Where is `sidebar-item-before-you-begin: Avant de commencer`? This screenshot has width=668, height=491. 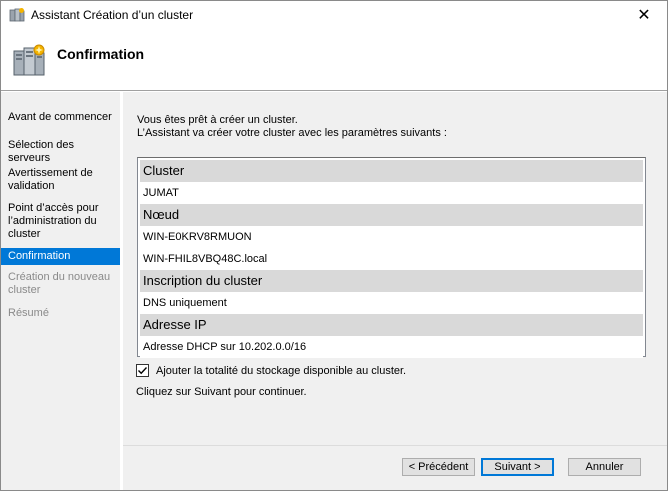 sidebar-item-before-you-begin: Avant de commencer is located at coordinates (60, 117).